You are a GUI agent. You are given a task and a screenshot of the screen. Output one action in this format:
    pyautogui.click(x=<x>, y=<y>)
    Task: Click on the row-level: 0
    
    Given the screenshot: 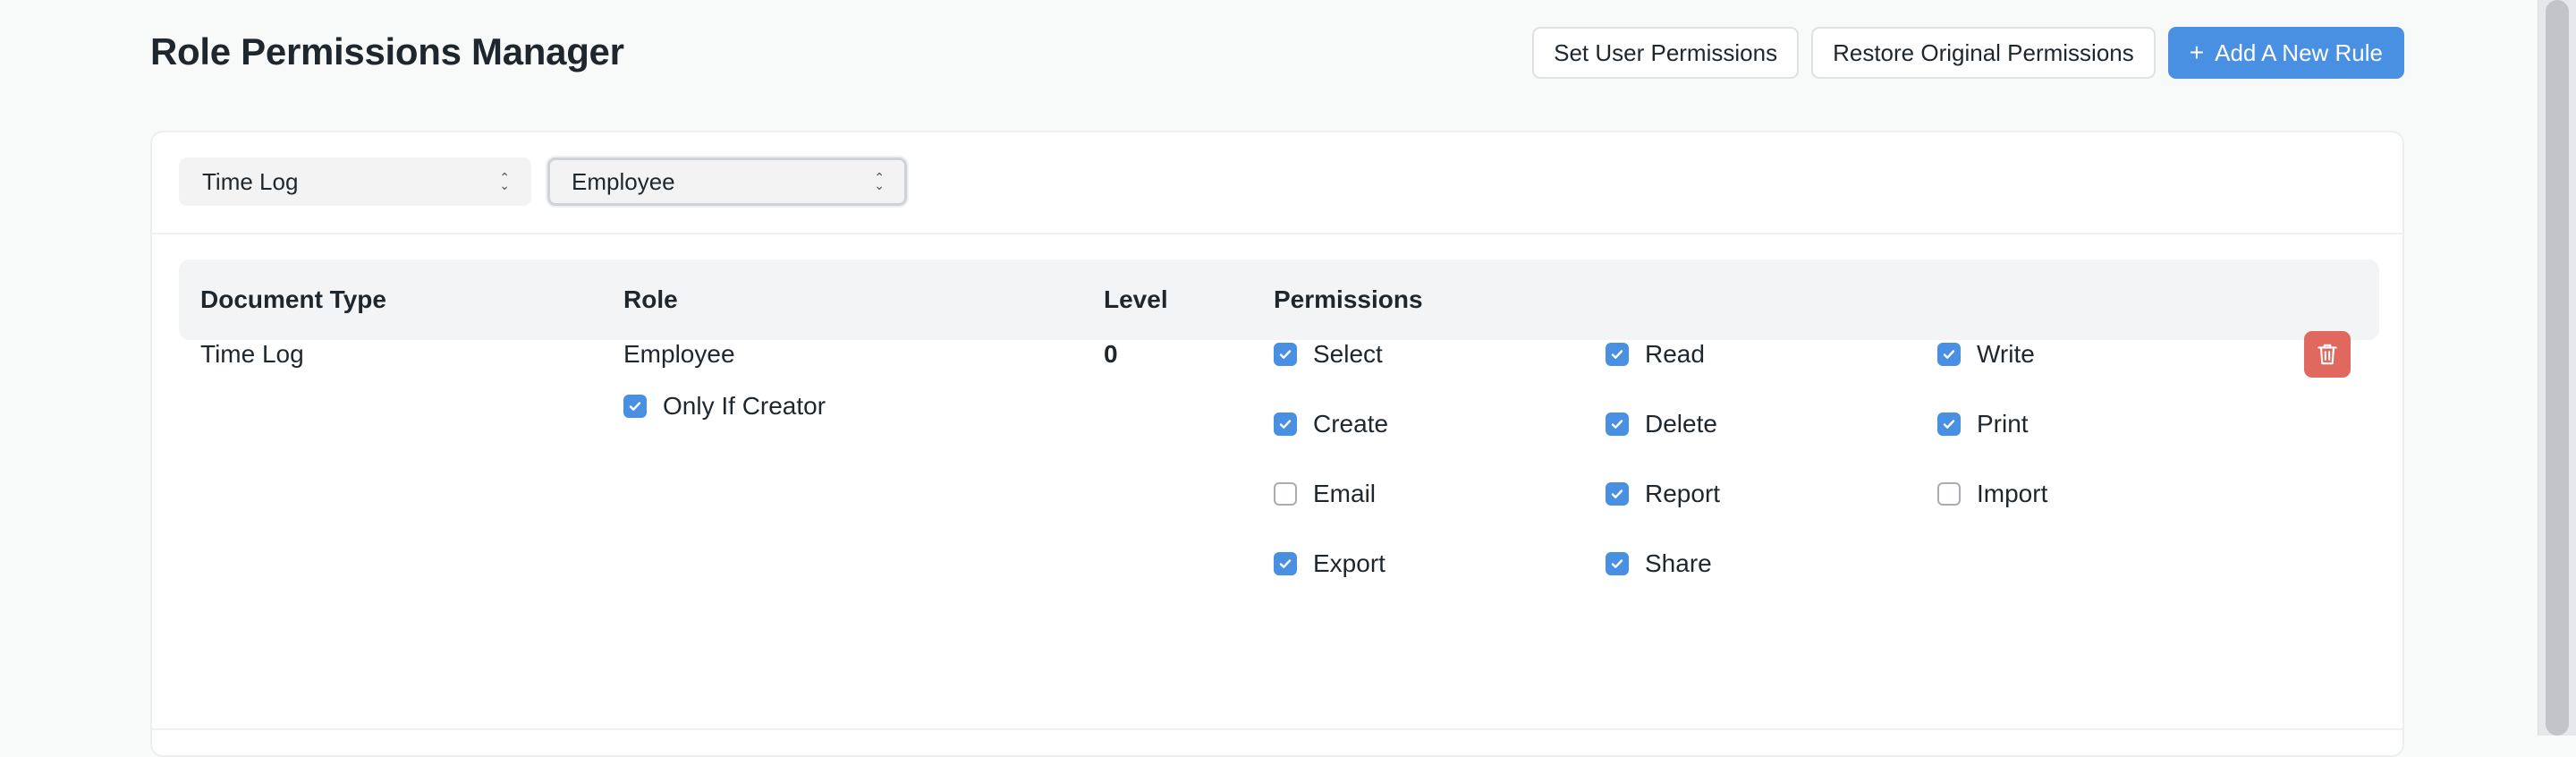 What is the action you would take?
    pyautogui.click(x=1111, y=354)
    